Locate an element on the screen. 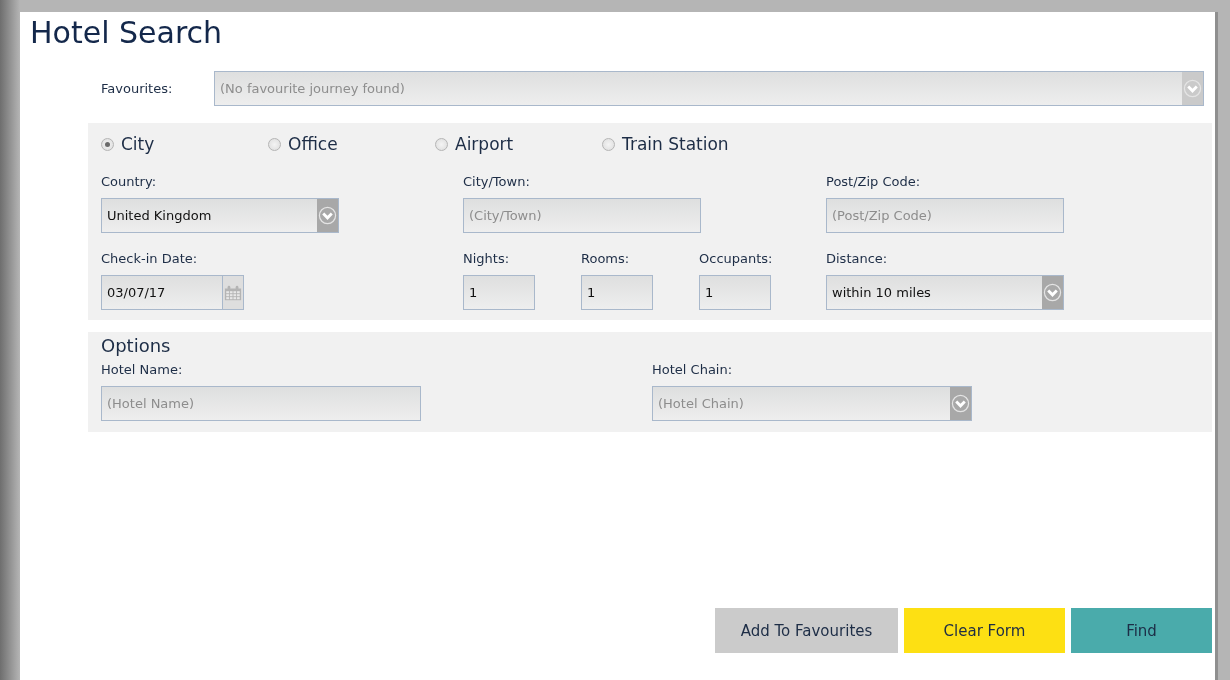 The image size is (1230, 680). field-label: Hotel Chain: is located at coordinates (693, 369).